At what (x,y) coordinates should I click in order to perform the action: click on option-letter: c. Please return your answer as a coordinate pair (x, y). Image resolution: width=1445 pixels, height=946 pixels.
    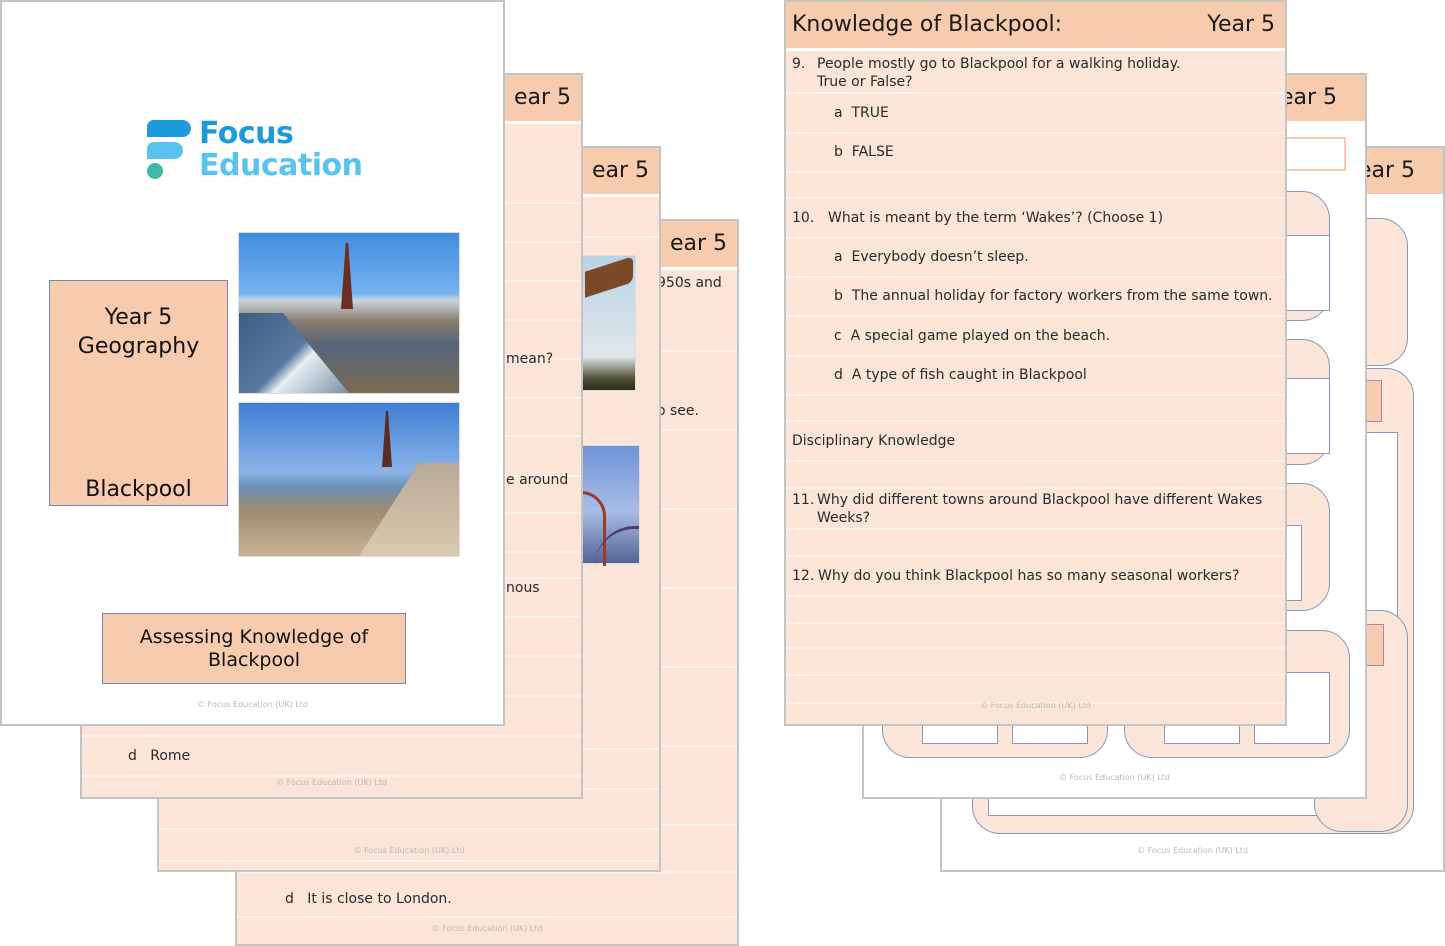
    Looking at the image, I should click on (838, 336).